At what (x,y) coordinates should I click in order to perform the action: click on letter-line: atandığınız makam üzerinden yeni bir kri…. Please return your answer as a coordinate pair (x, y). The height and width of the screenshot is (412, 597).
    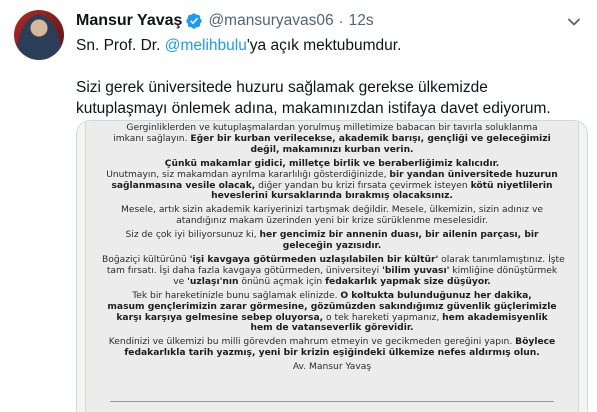
    Looking at the image, I should click on (332, 221).